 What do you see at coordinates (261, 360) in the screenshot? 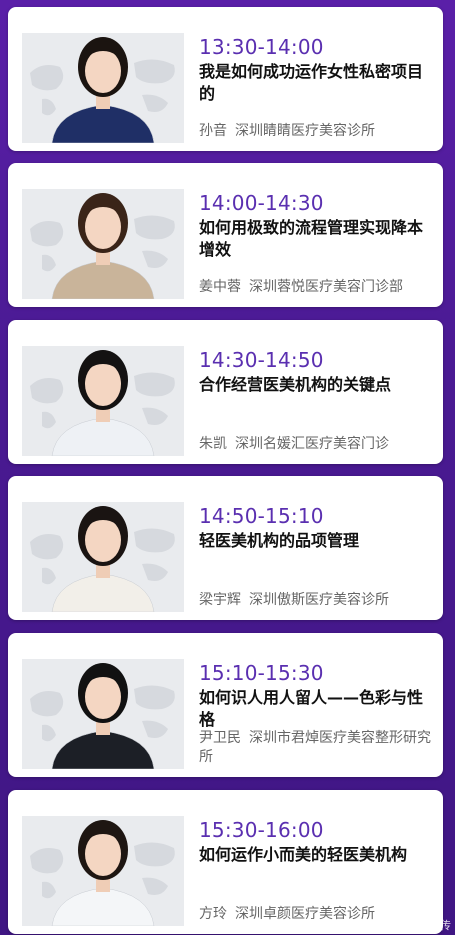
I see `session-time: 14:30-14:50` at bounding box center [261, 360].